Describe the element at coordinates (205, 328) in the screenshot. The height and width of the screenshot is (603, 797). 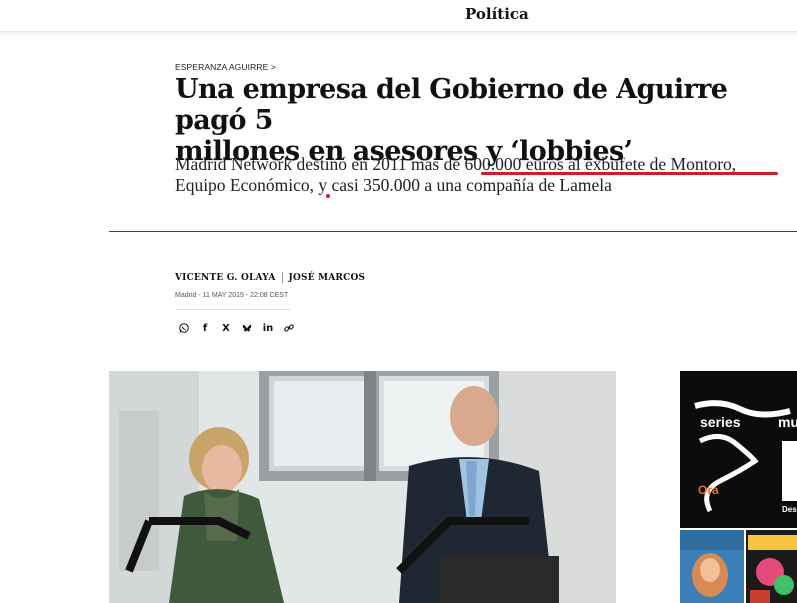
I see `facebook-icon: f` at that location.